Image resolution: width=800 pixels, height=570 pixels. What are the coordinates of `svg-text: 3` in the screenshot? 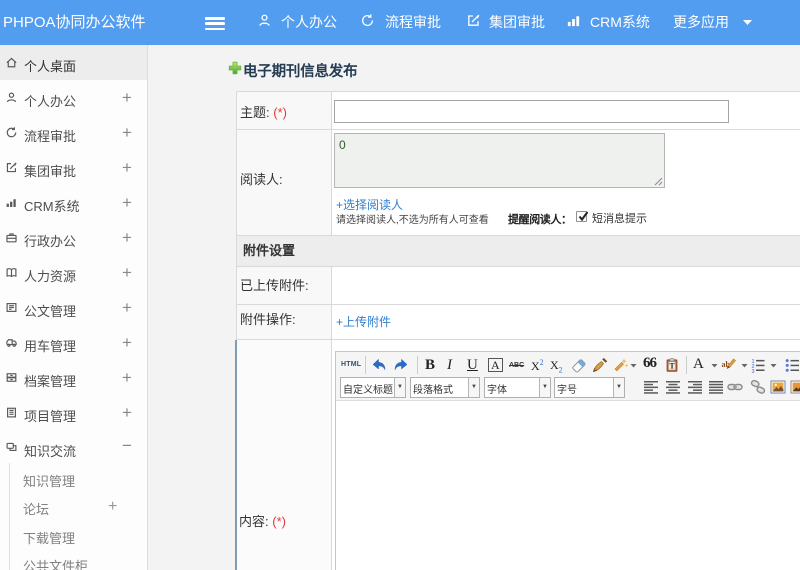 It's located at (753, 371).